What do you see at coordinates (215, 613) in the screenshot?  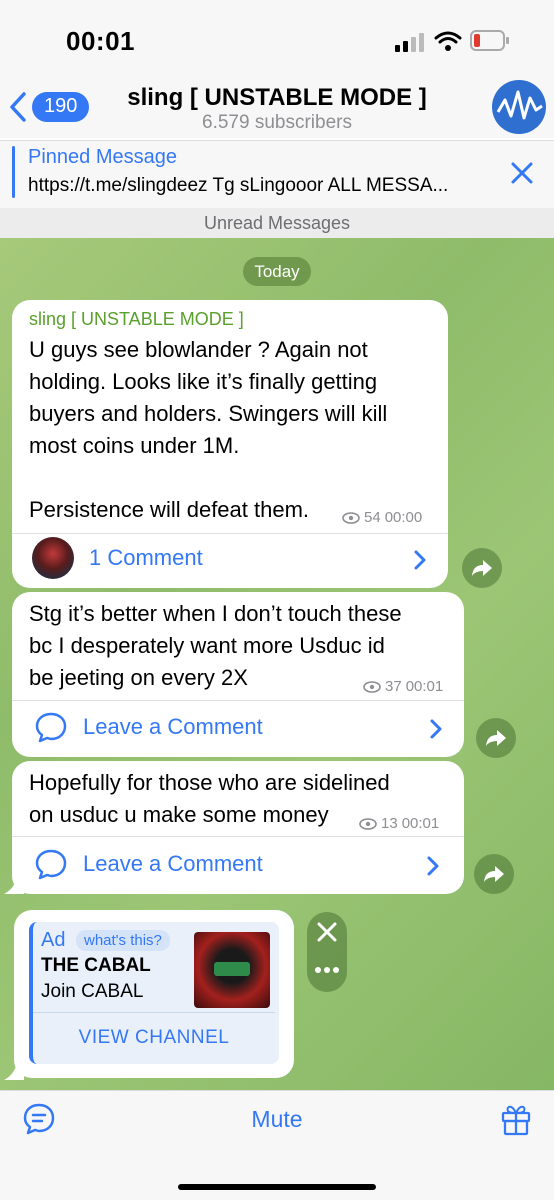 I see `message-line: Stg it’s better when I don’t touch these` at bounding box center [215, 613].